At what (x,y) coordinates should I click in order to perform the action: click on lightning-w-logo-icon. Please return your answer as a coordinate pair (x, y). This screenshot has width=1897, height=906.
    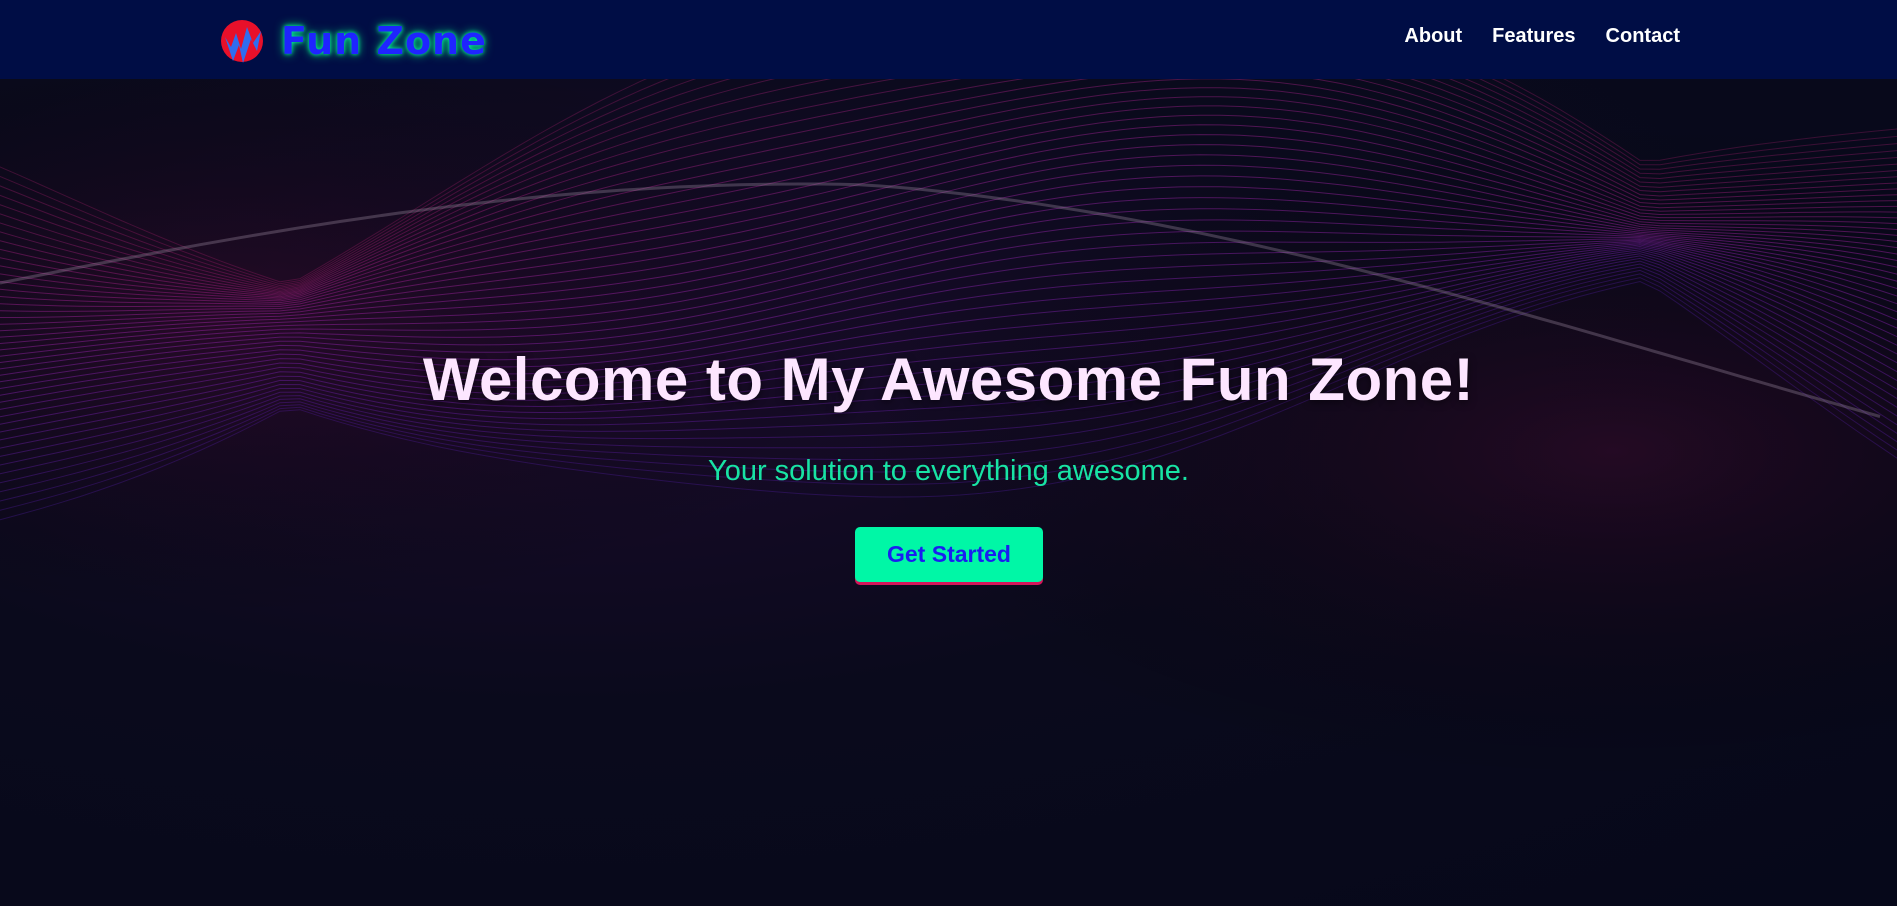
    Looking at the image, I should click on (242, 41).